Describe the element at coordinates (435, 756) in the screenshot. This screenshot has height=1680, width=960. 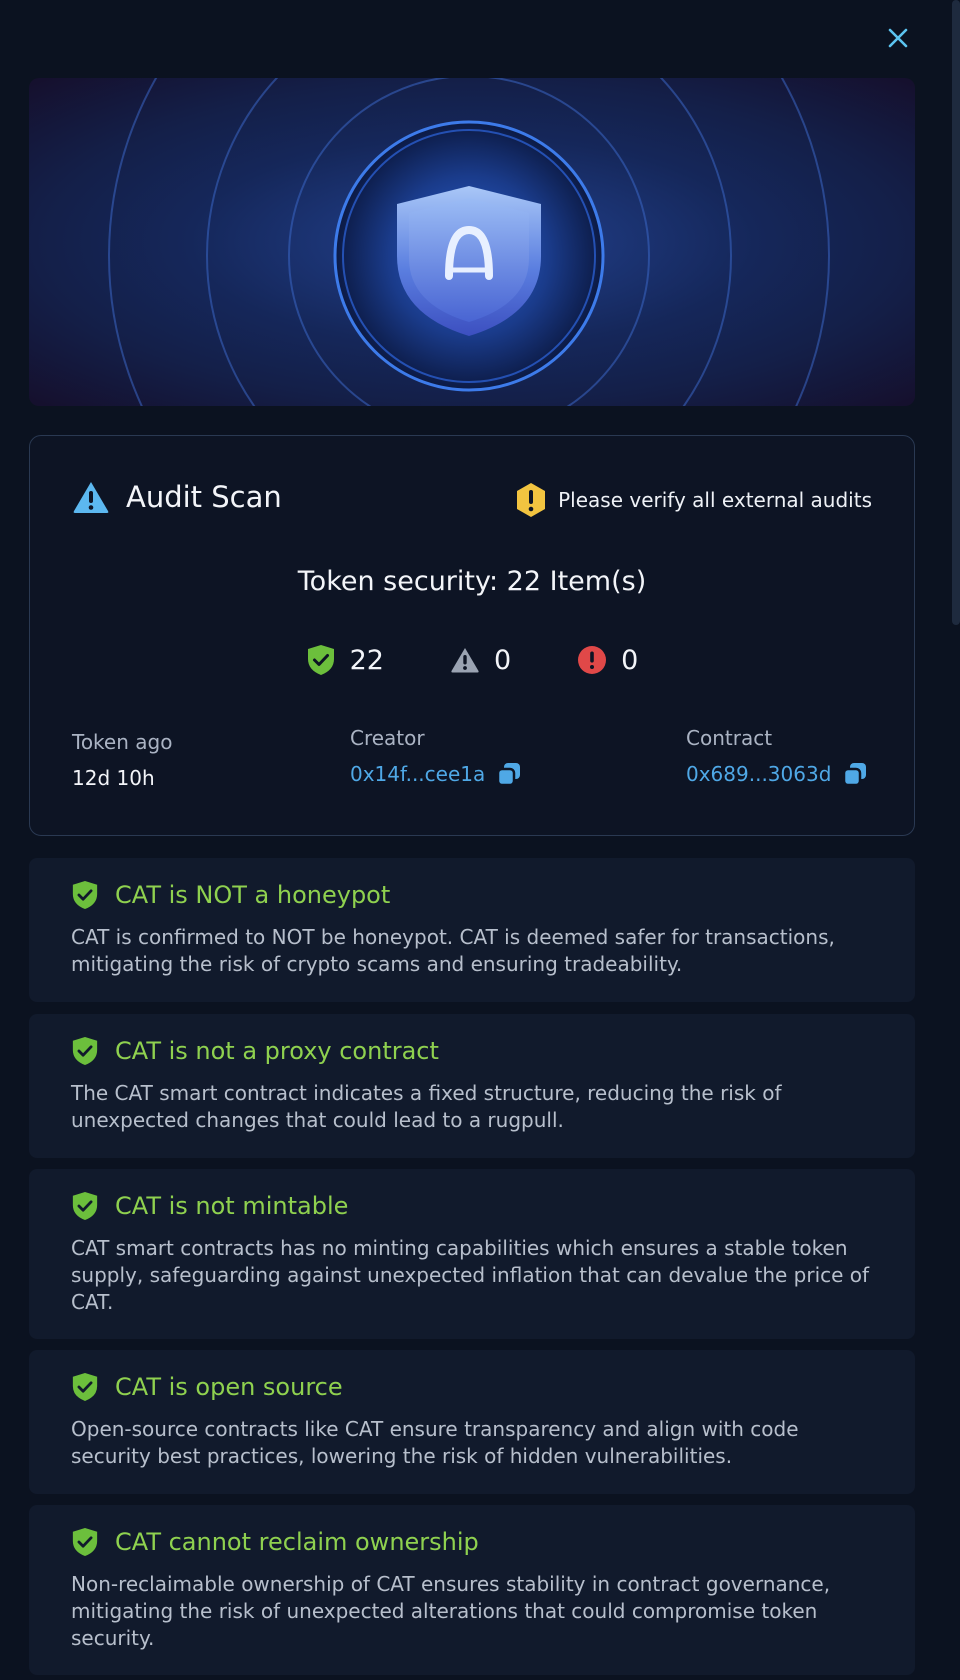
I see `creator: Creator 0x14f...cee1a` at that location.